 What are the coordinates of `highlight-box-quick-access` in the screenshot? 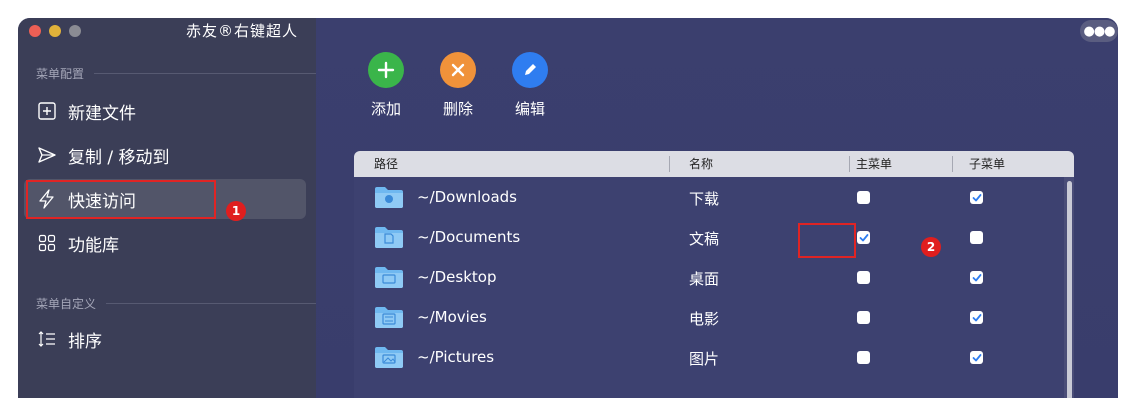 It's located at (121, 199).